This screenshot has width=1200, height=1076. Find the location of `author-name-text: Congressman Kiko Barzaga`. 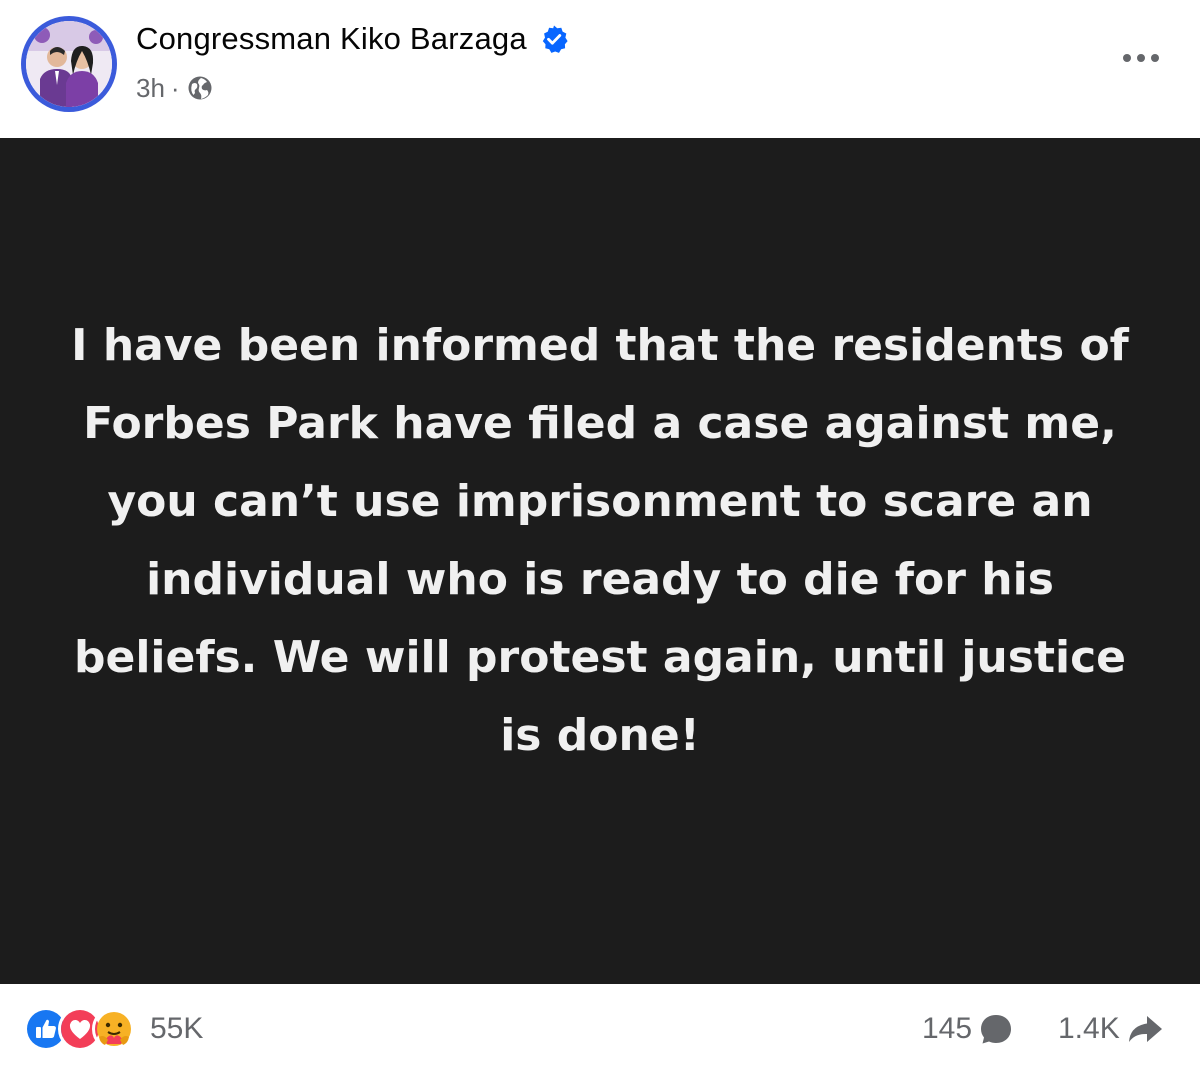

author-name-text: Congressman Kiko Barzaga is located at coordinates (331, 39).